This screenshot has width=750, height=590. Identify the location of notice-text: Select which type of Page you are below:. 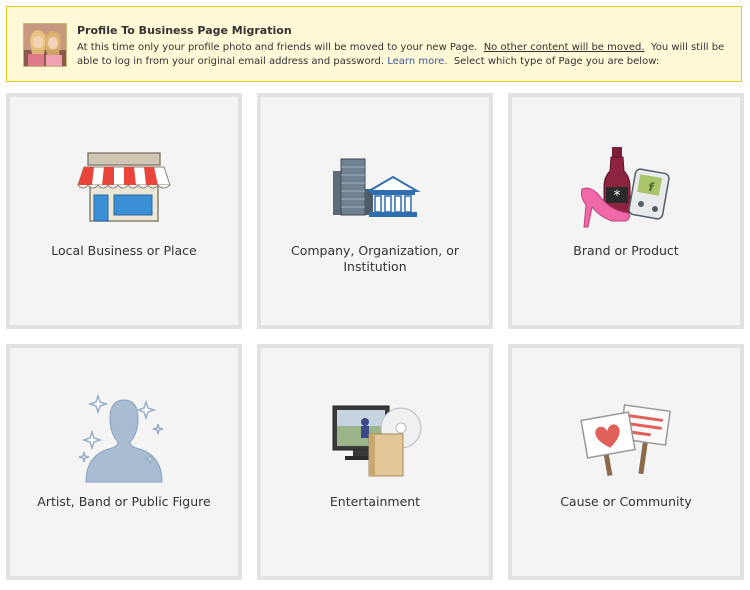
(556, 61).